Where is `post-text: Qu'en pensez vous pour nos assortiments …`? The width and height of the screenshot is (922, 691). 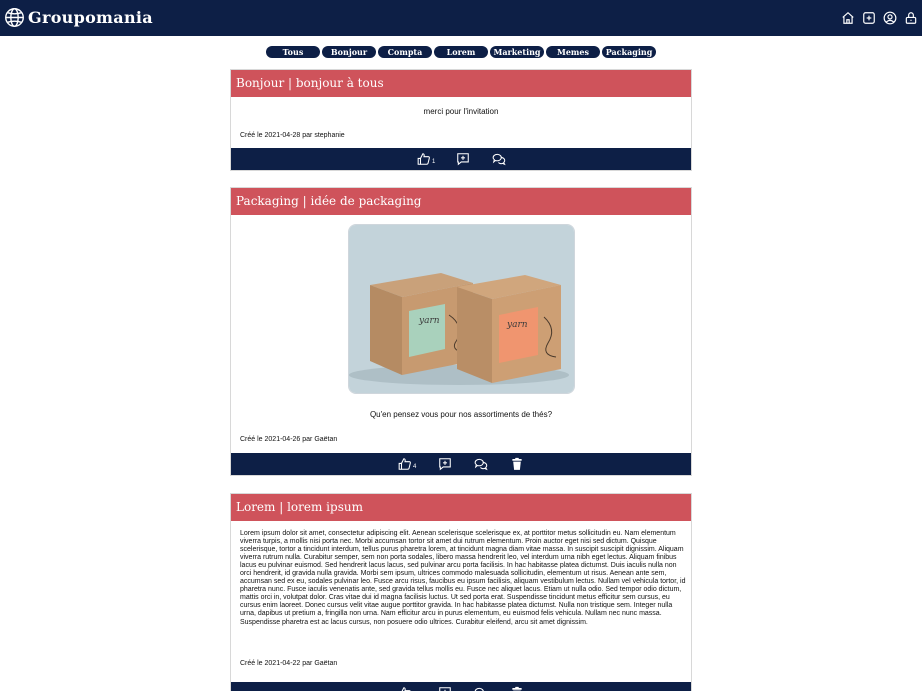
post-text: Qu'en pensez vous pour nos assortiments … is located at coordinates (461, 414).